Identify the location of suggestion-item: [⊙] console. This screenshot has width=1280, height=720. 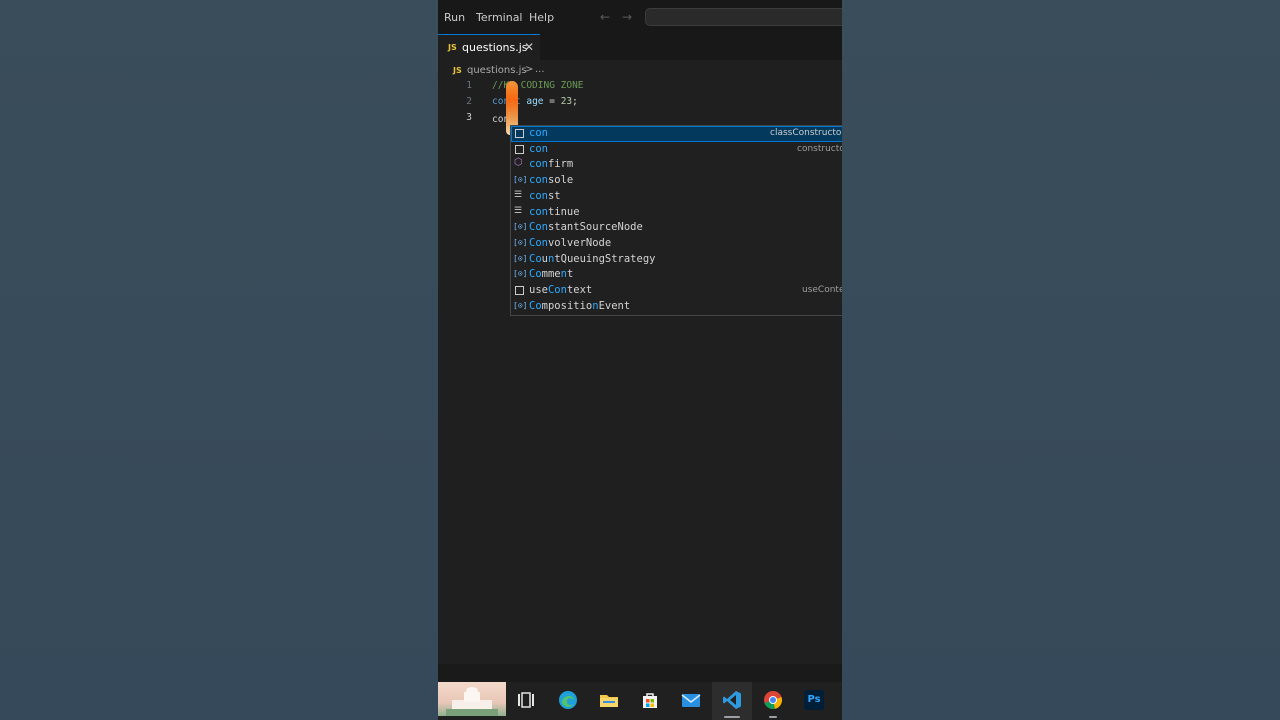
(676, 181).